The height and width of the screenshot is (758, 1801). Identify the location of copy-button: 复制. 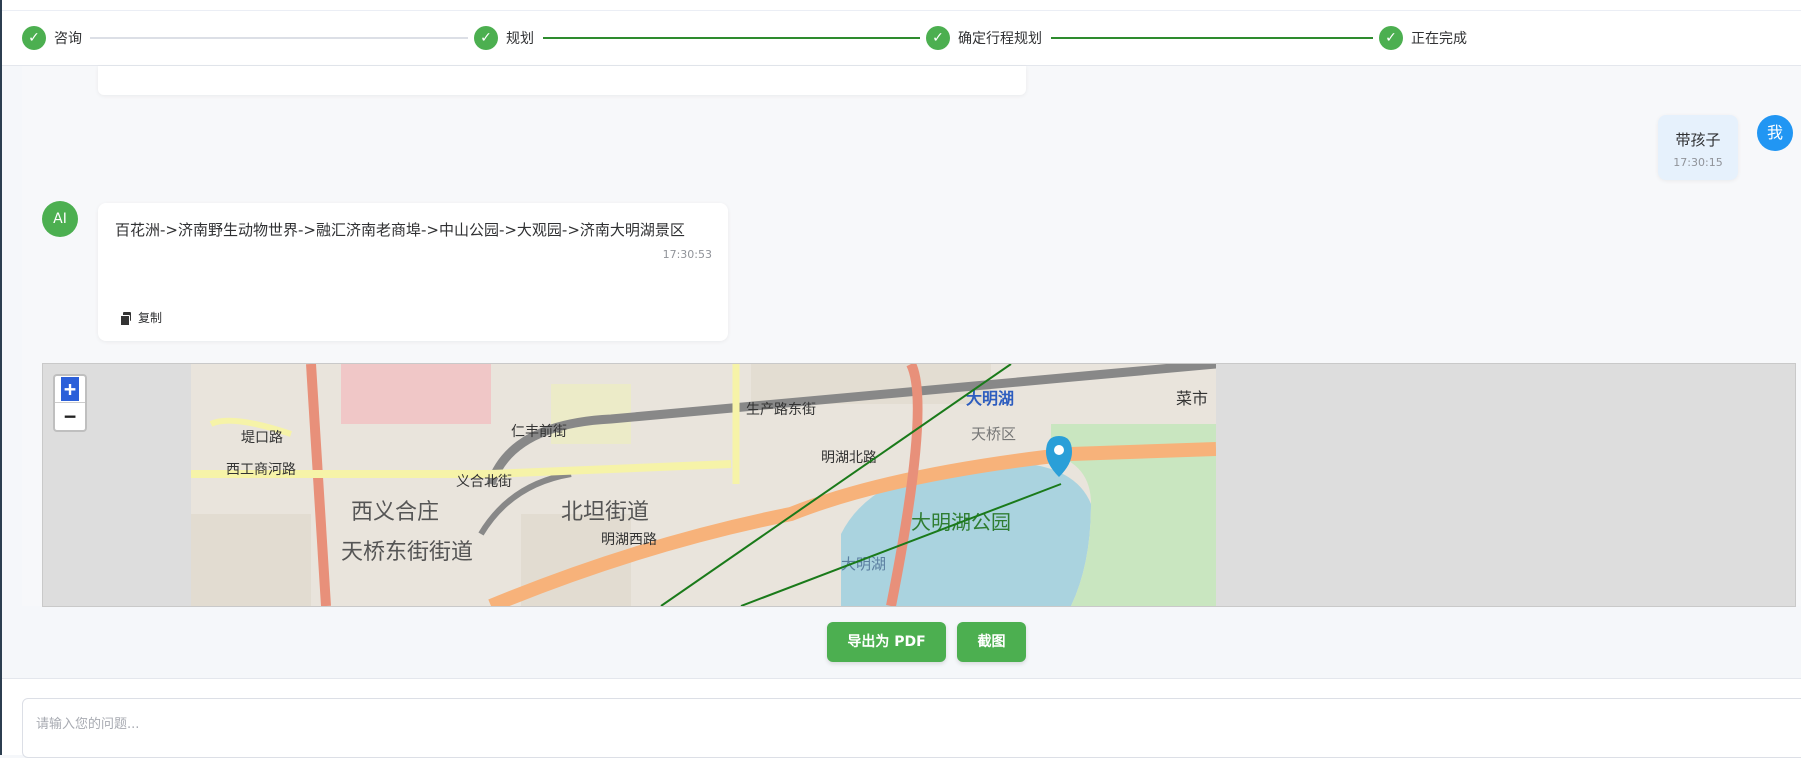
(141, 317).